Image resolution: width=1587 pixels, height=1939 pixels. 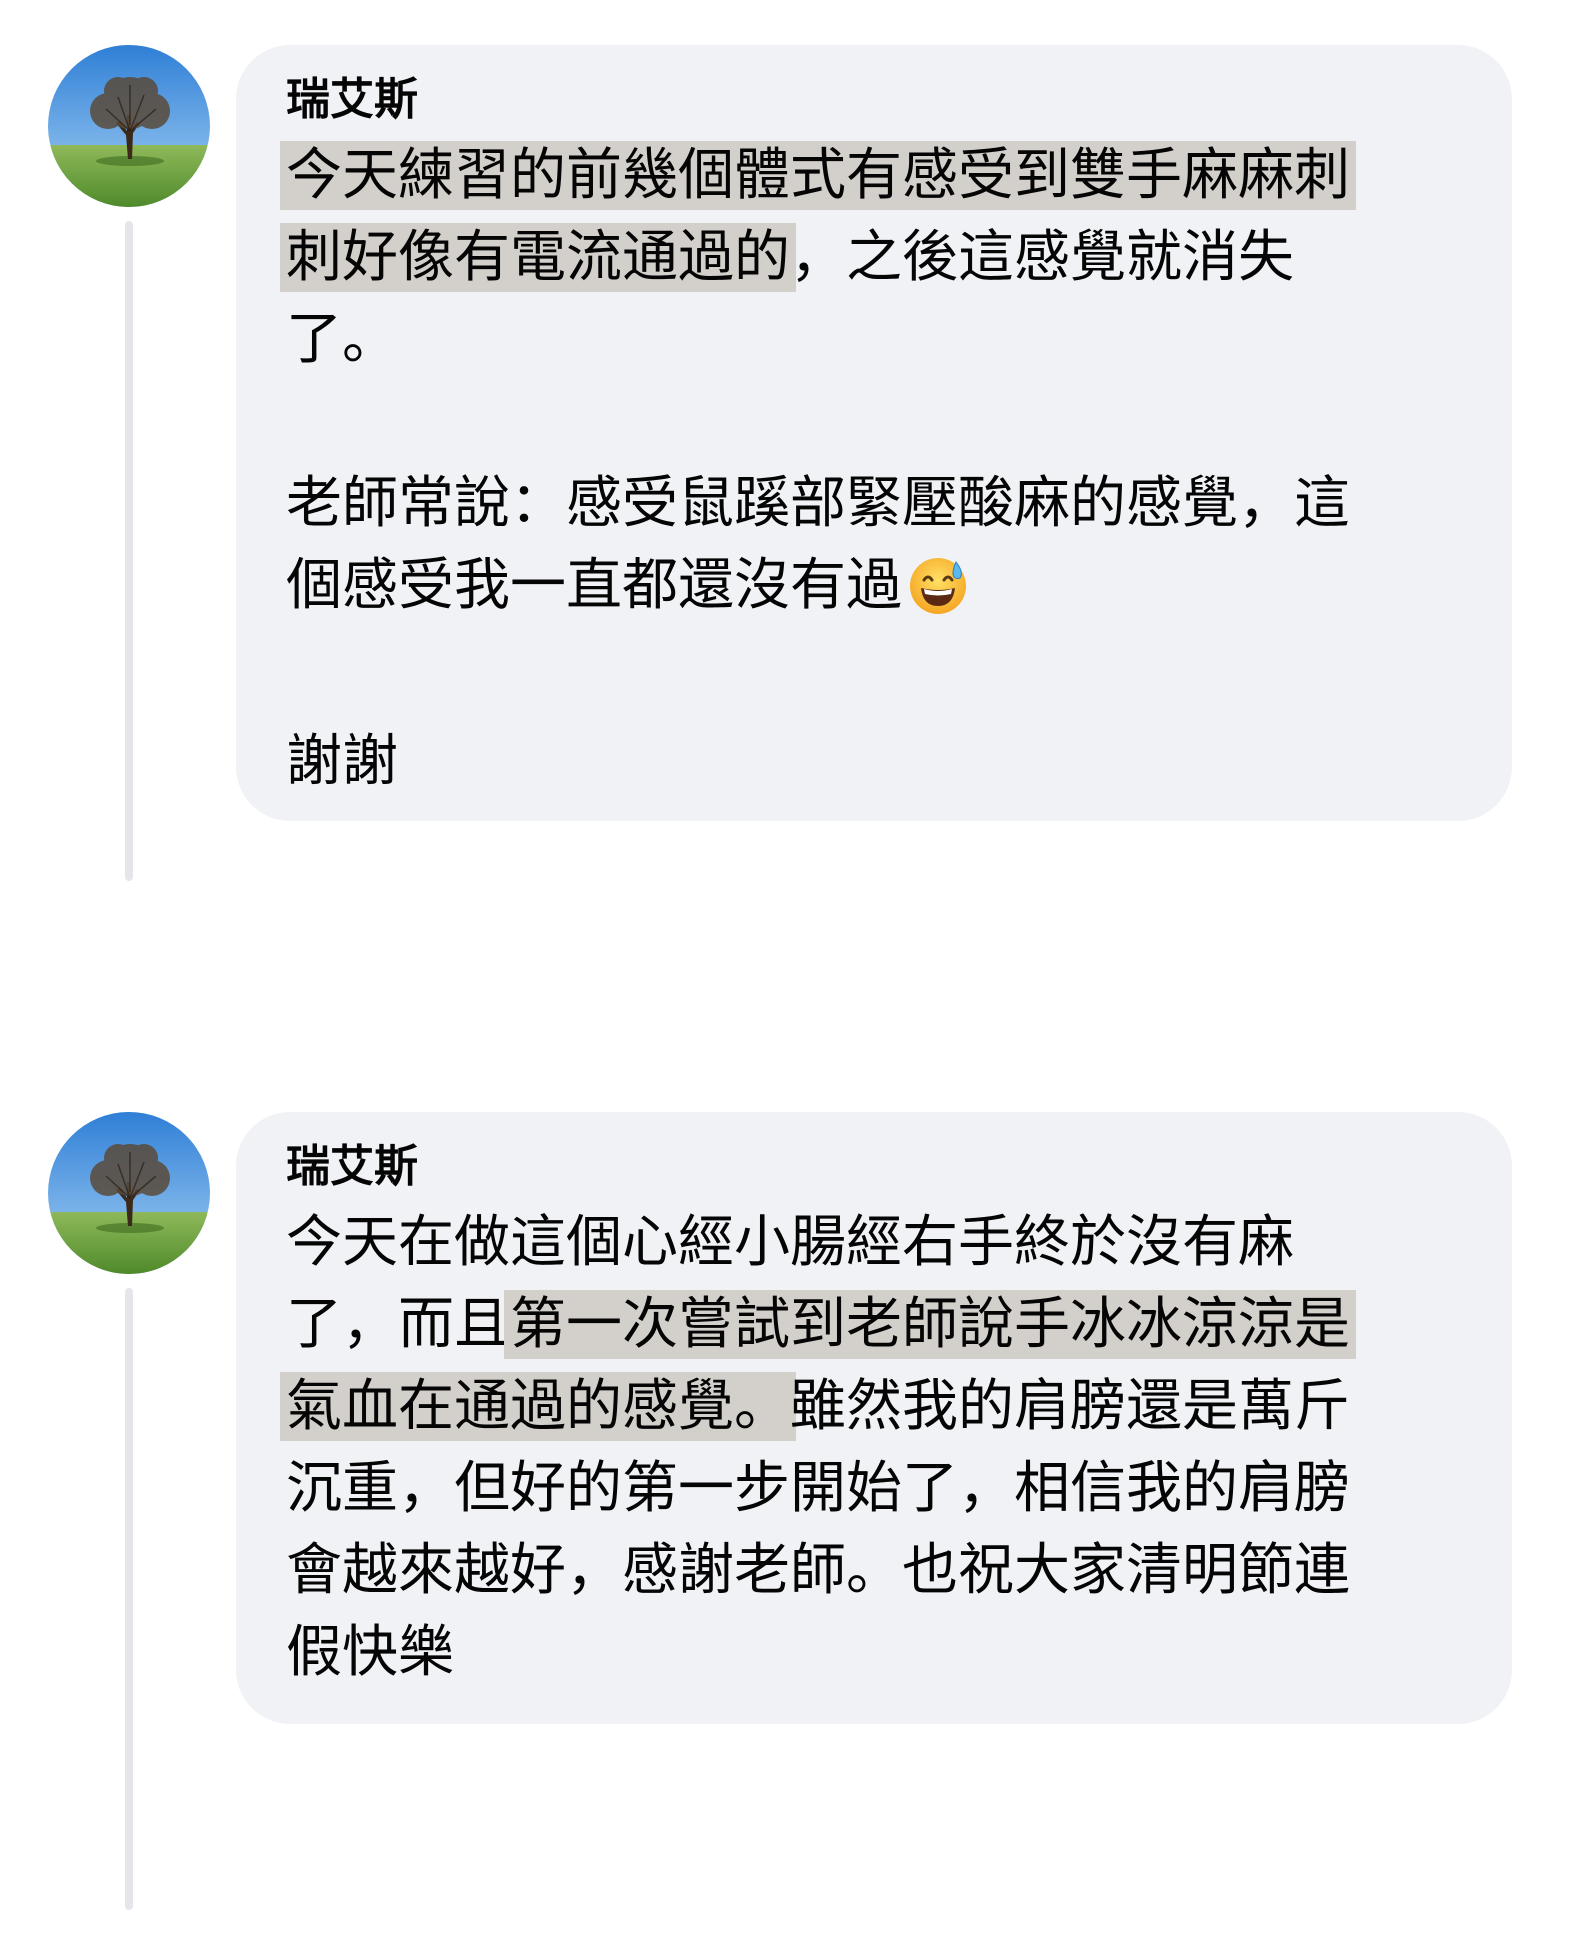 I want to click on comment-line: 沉重，但好的第一步開始了，相信我的肩膀, so click(x=818, y=1488).